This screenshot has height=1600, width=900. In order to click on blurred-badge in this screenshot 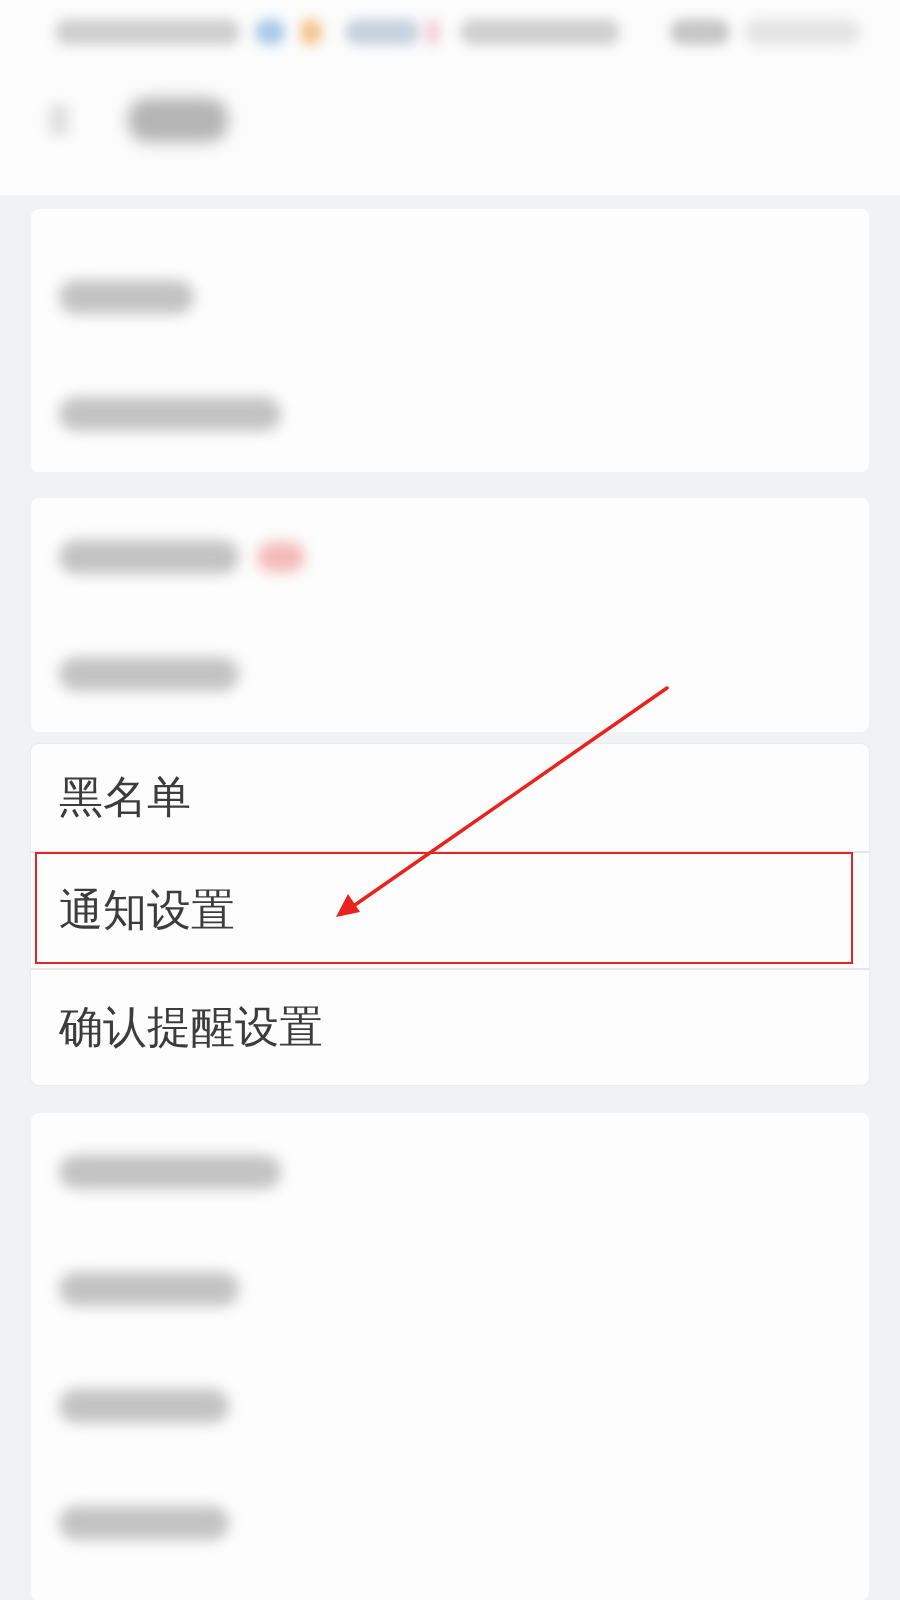, I will do `click(281, 556)`.